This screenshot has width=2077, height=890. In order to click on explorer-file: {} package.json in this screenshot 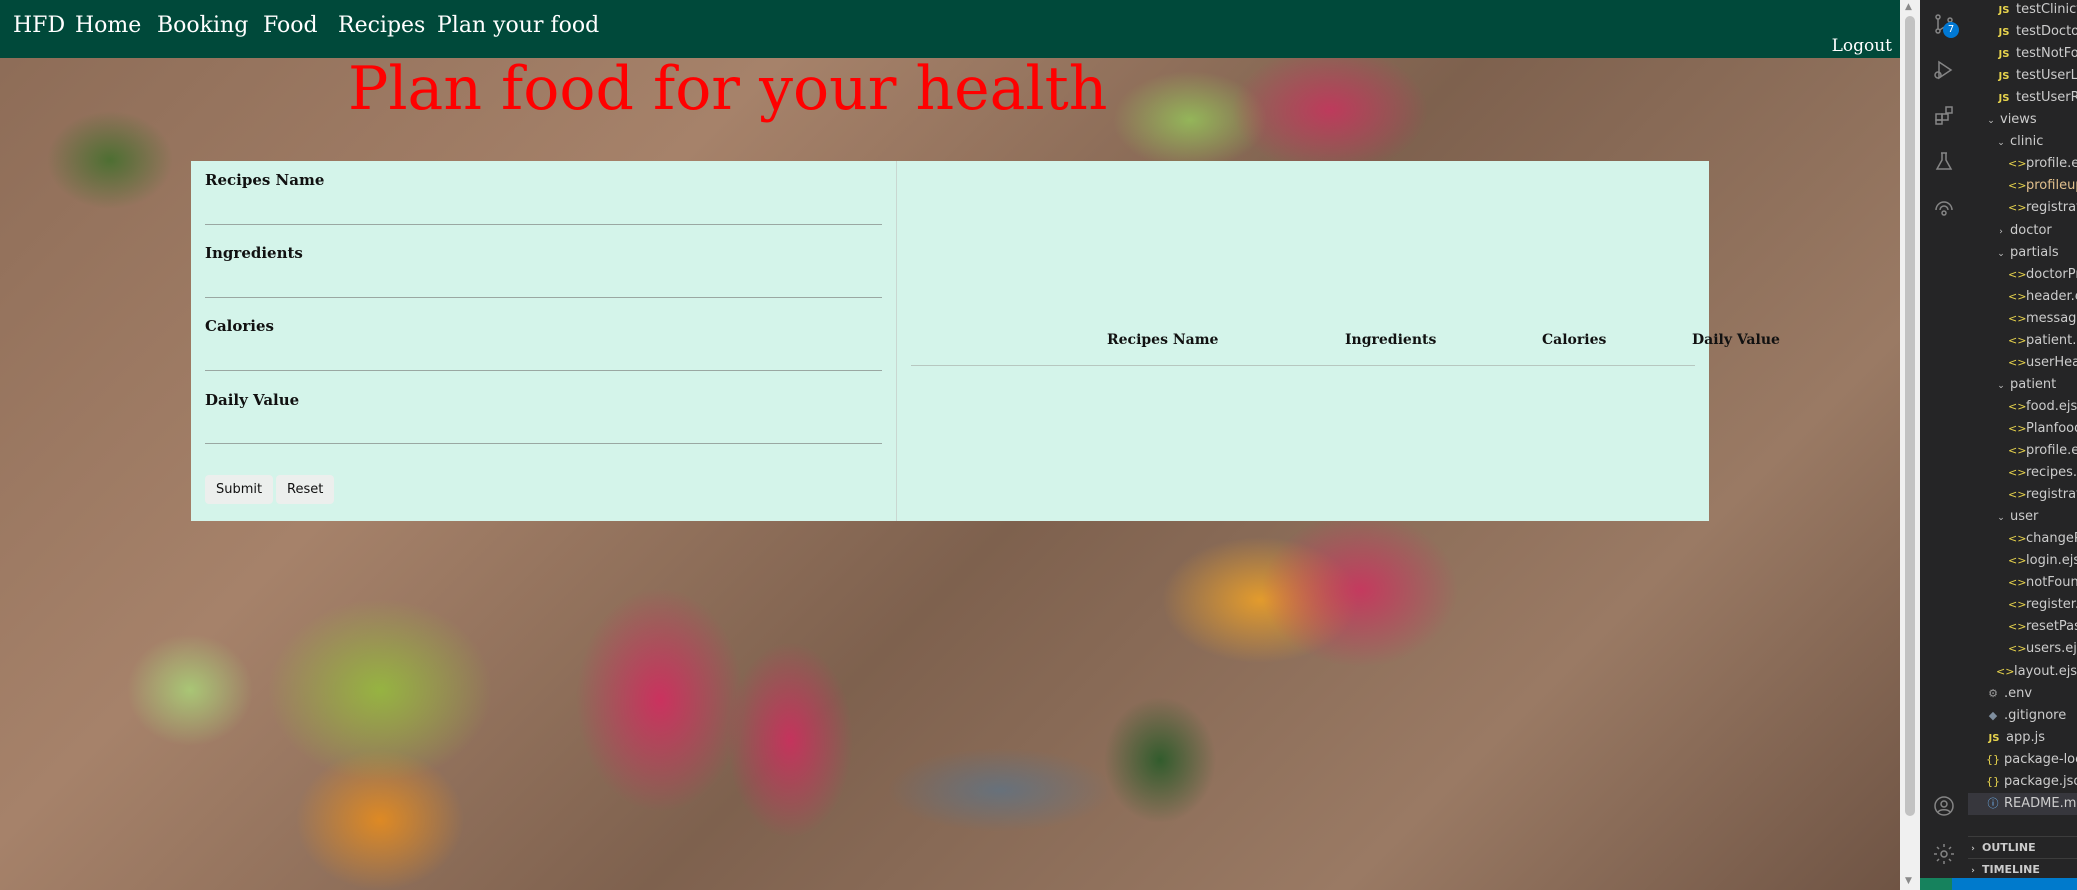, I will do `click(2031, 782)`.